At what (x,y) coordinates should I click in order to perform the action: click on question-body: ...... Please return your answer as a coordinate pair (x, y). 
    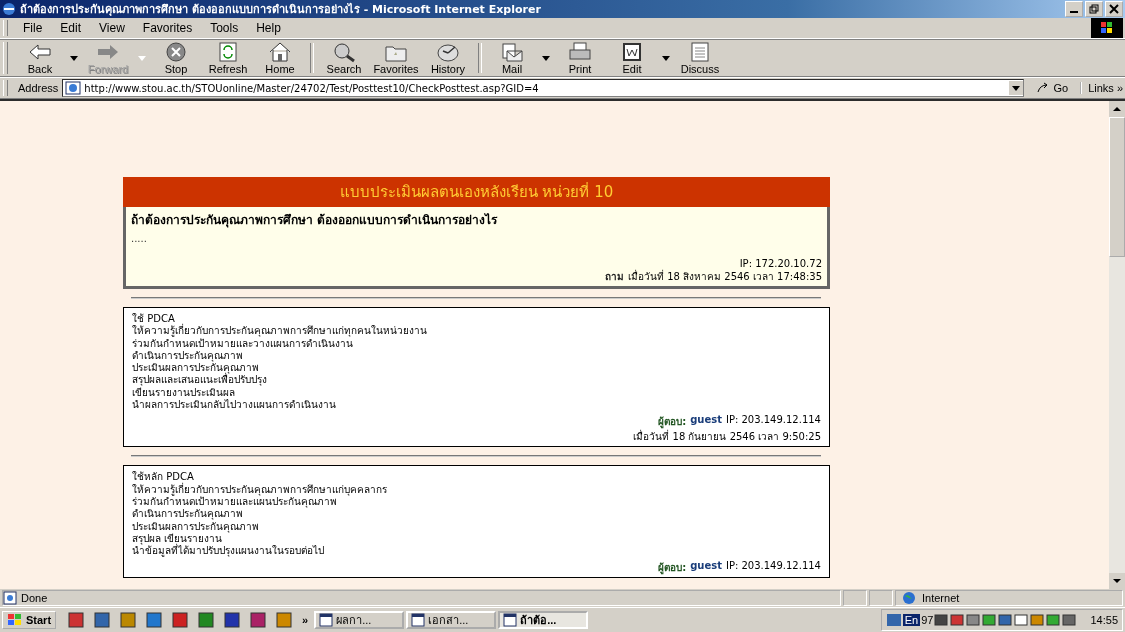
    Looking at the image, I should click on (139, 238).